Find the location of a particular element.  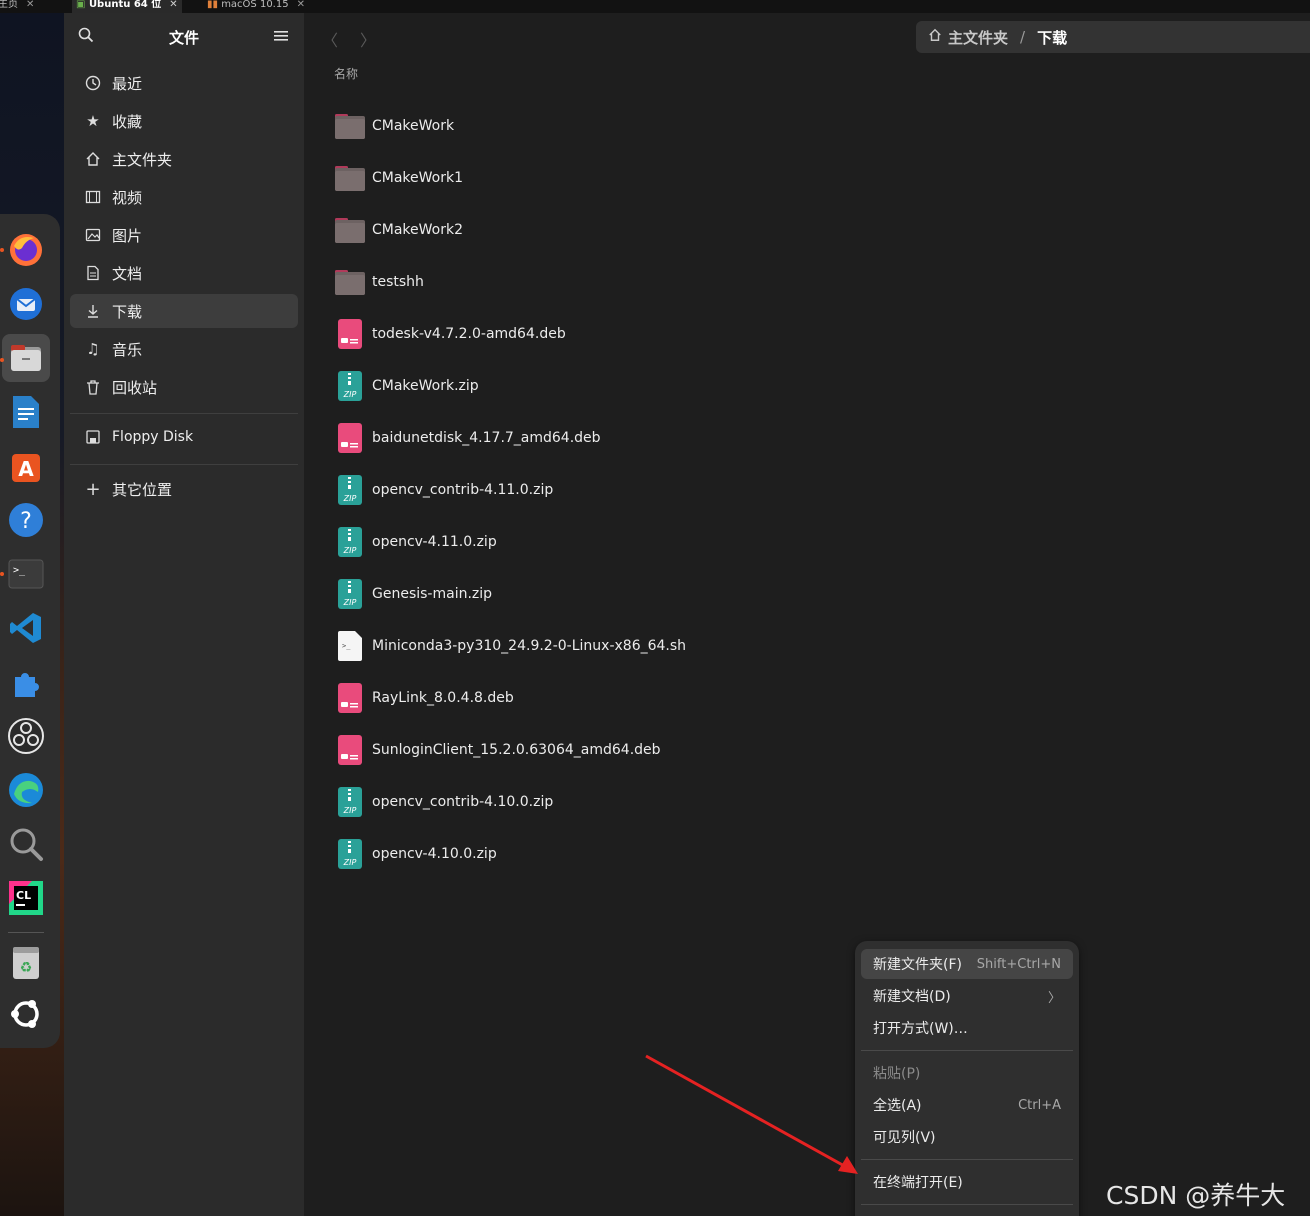

star-icon: ★ is located at coordinates (93, 121).